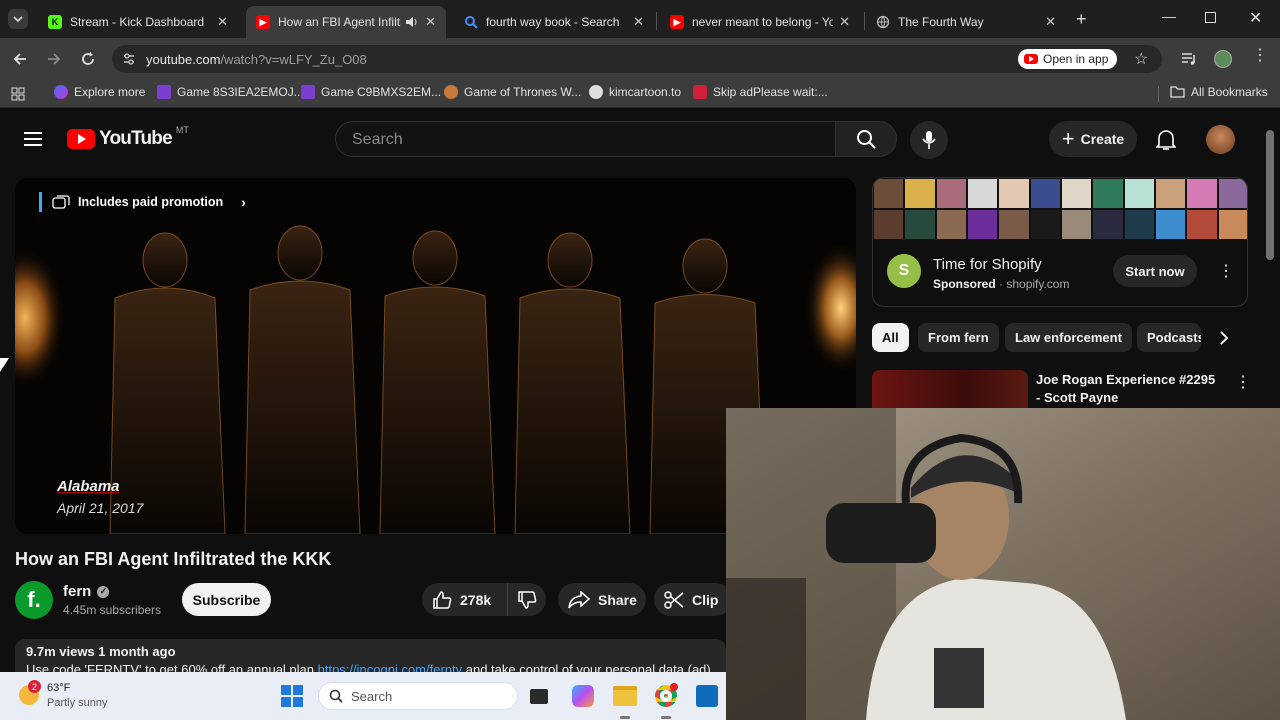 The image size is (1280, 720). Describe the element at coordinates (112, 610) in the screenshot. I see `subscriber-count: 4.45m subscribers` at that location.